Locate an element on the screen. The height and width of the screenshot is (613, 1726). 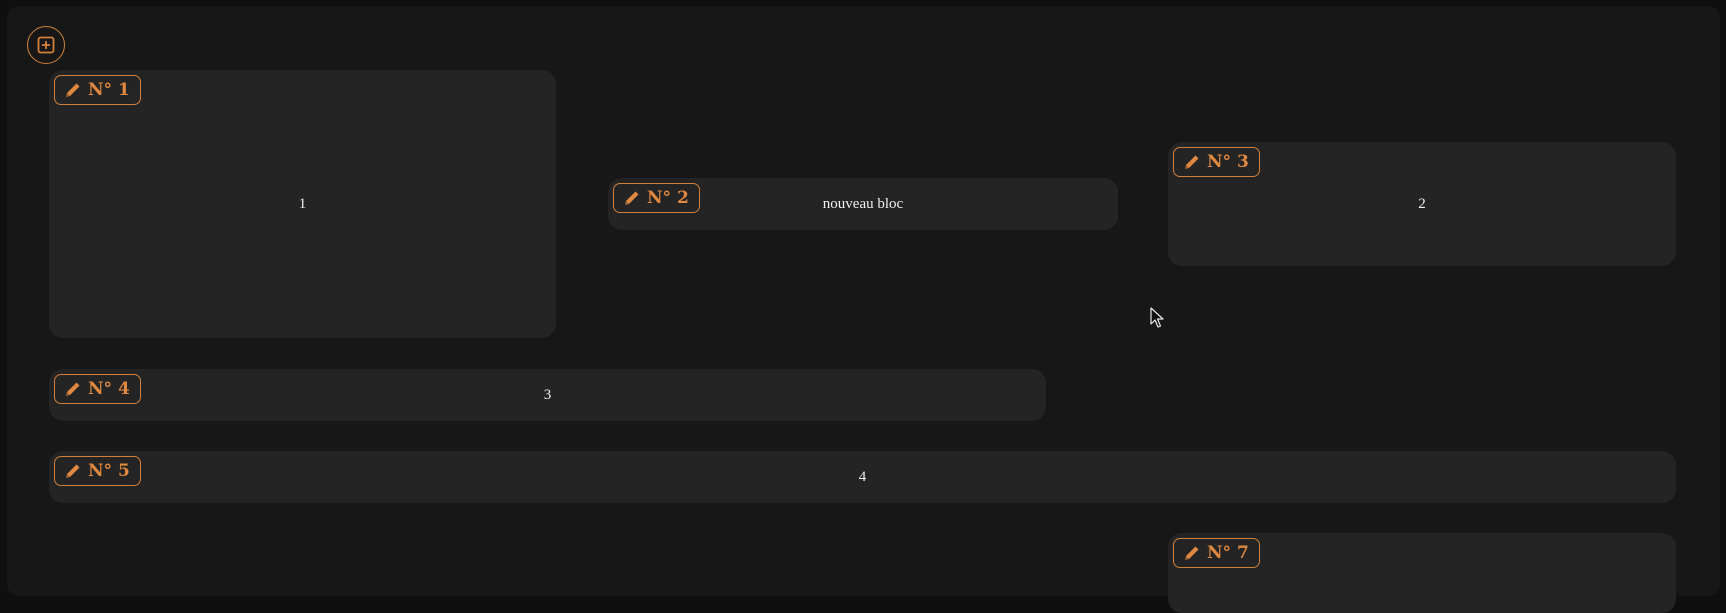
block-number: N° 4 is located at coordinates (109, 389).